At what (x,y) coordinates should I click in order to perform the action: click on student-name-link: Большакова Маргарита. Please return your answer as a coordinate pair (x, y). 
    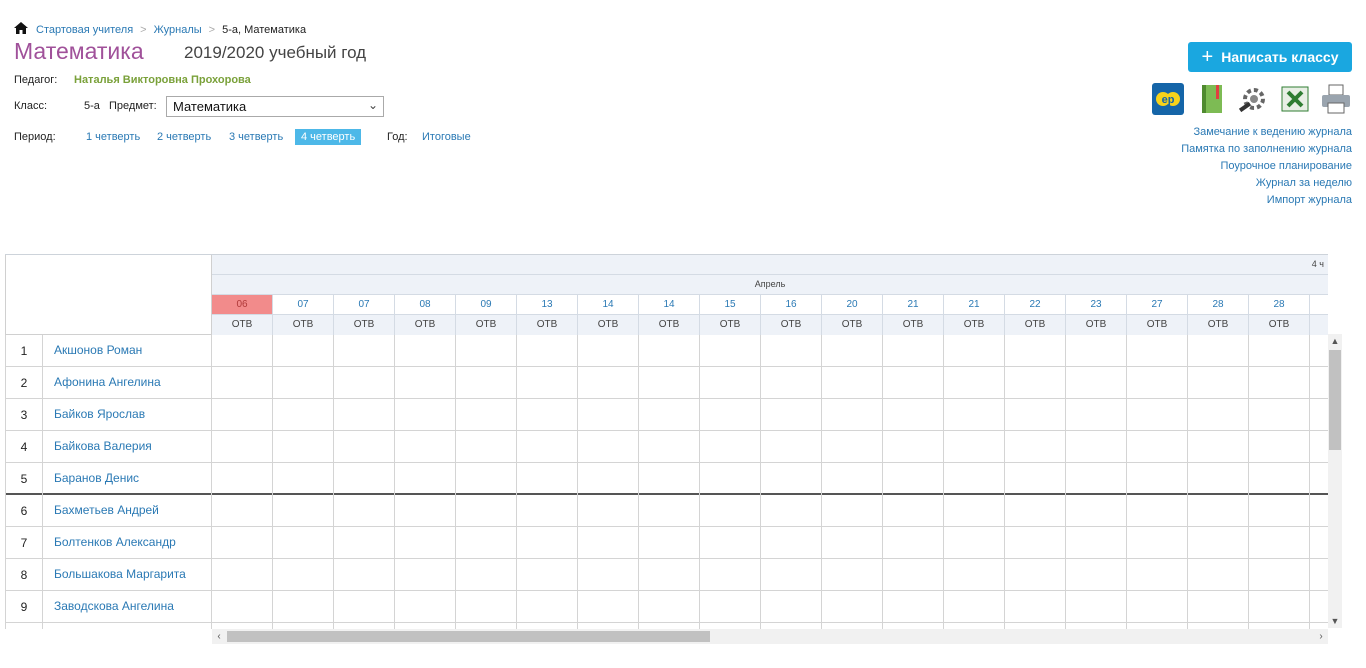
    Looking at the image, I should click on (127, 575).